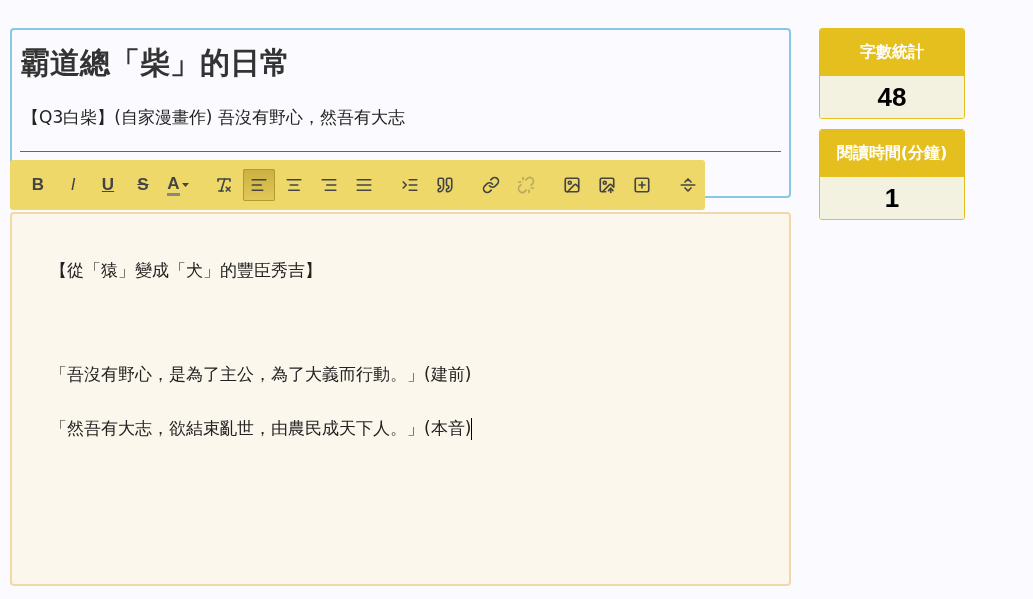 This screenshot has height=599, width=1033. What do you see at coordinates (892, 198) in the screenshot?
I see `stat-value: 1` at bounding box center [892, 198].